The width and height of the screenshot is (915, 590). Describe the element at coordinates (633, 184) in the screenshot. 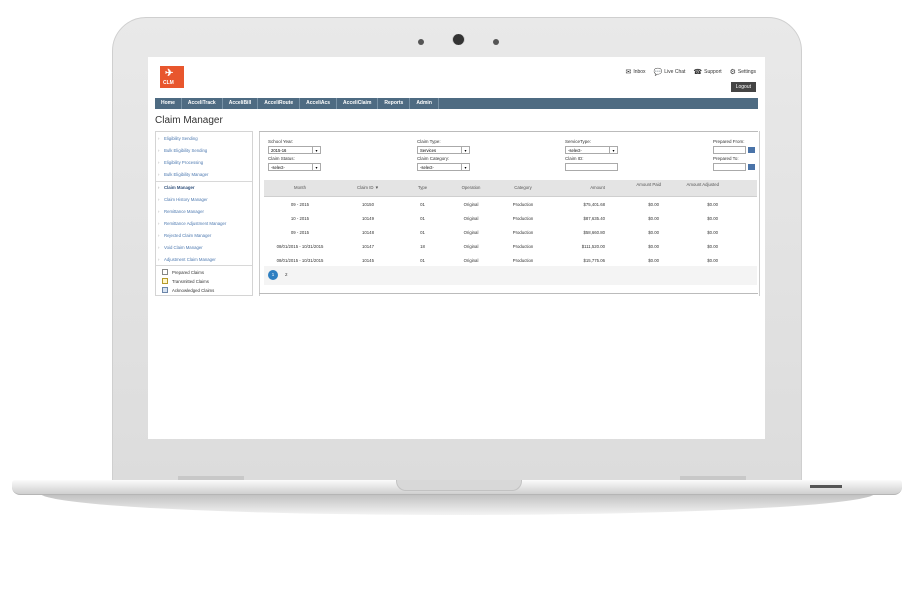

I see `column-amount-paid: Amount Paid` at that location.